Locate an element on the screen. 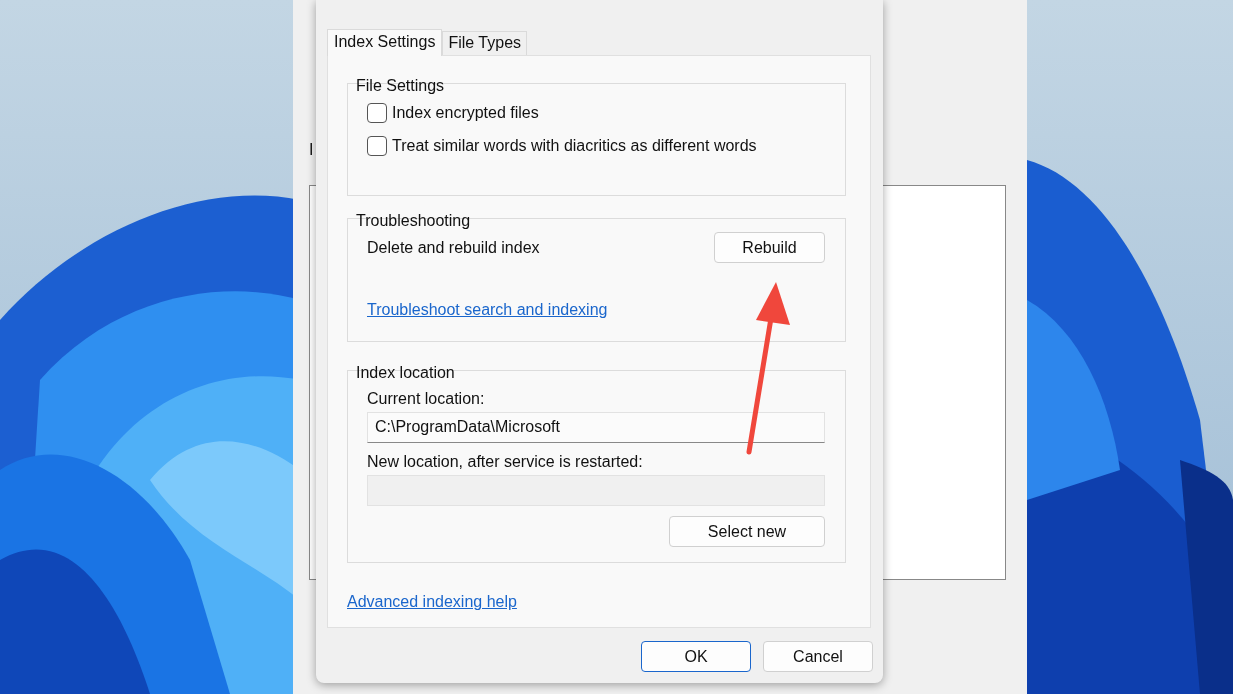 This screenshot has width=1233, height=694. select-new-button: Select new is located at coordinates (747, 531).